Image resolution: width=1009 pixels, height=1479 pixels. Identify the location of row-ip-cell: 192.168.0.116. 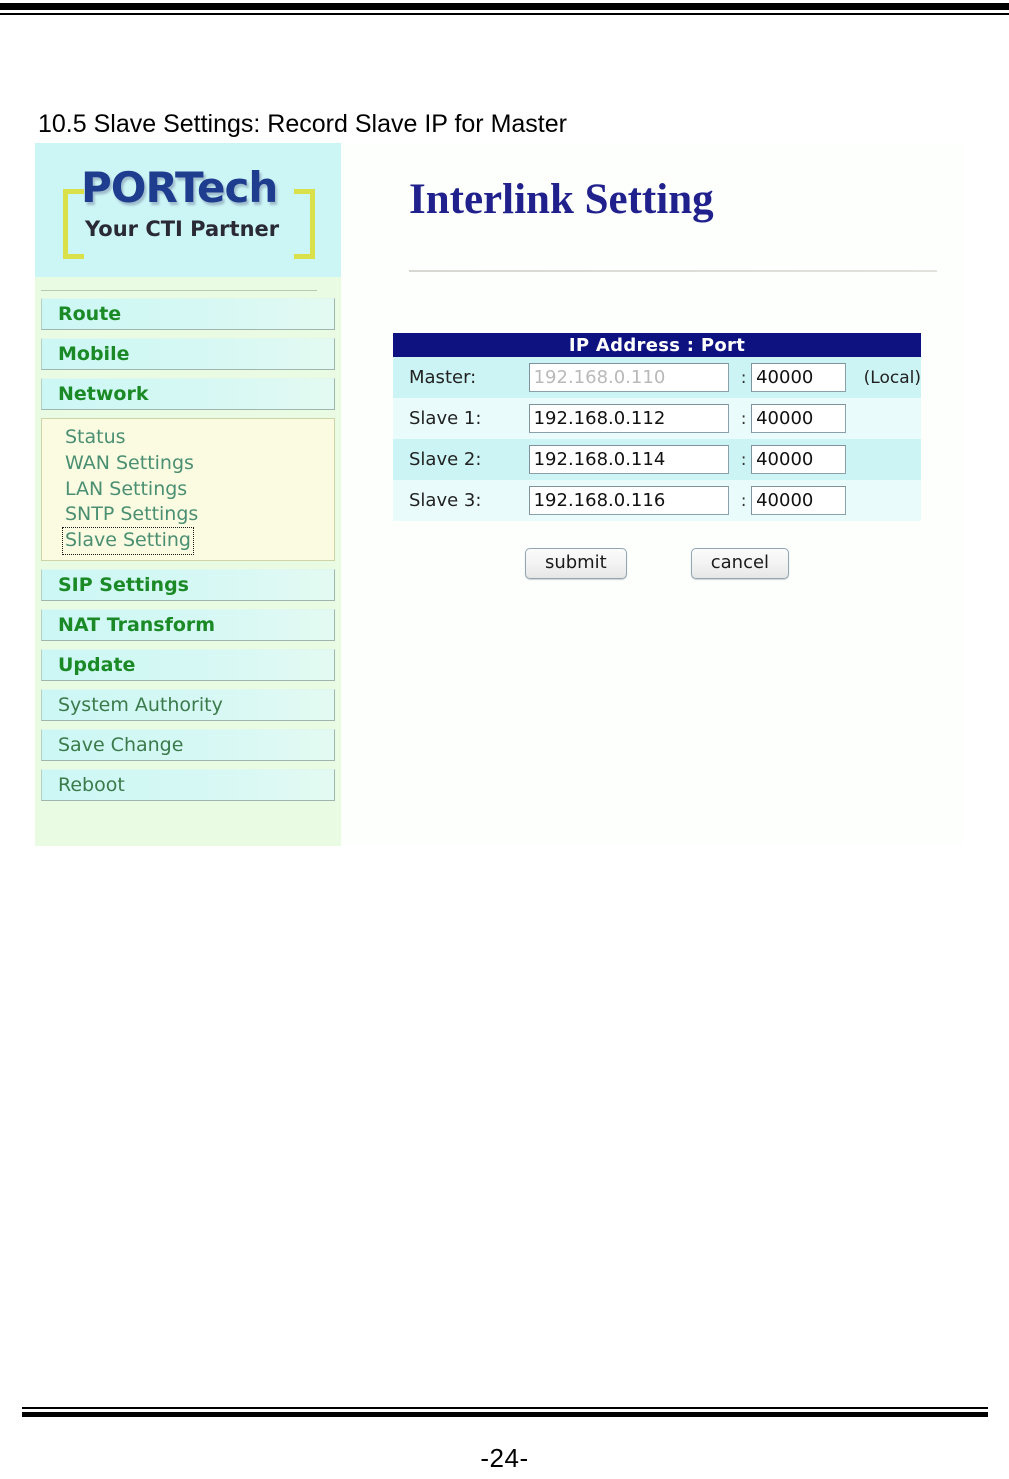
(632, 500).